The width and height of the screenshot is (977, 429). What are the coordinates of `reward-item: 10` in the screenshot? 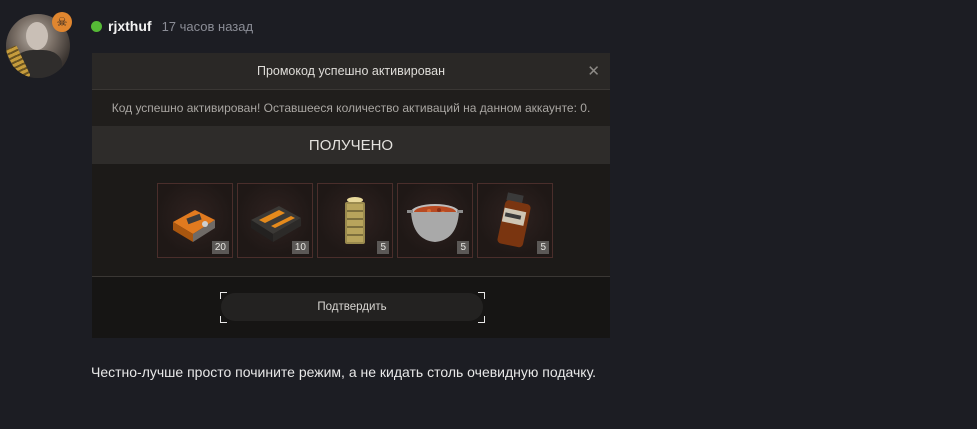 It's located at (275, 220).